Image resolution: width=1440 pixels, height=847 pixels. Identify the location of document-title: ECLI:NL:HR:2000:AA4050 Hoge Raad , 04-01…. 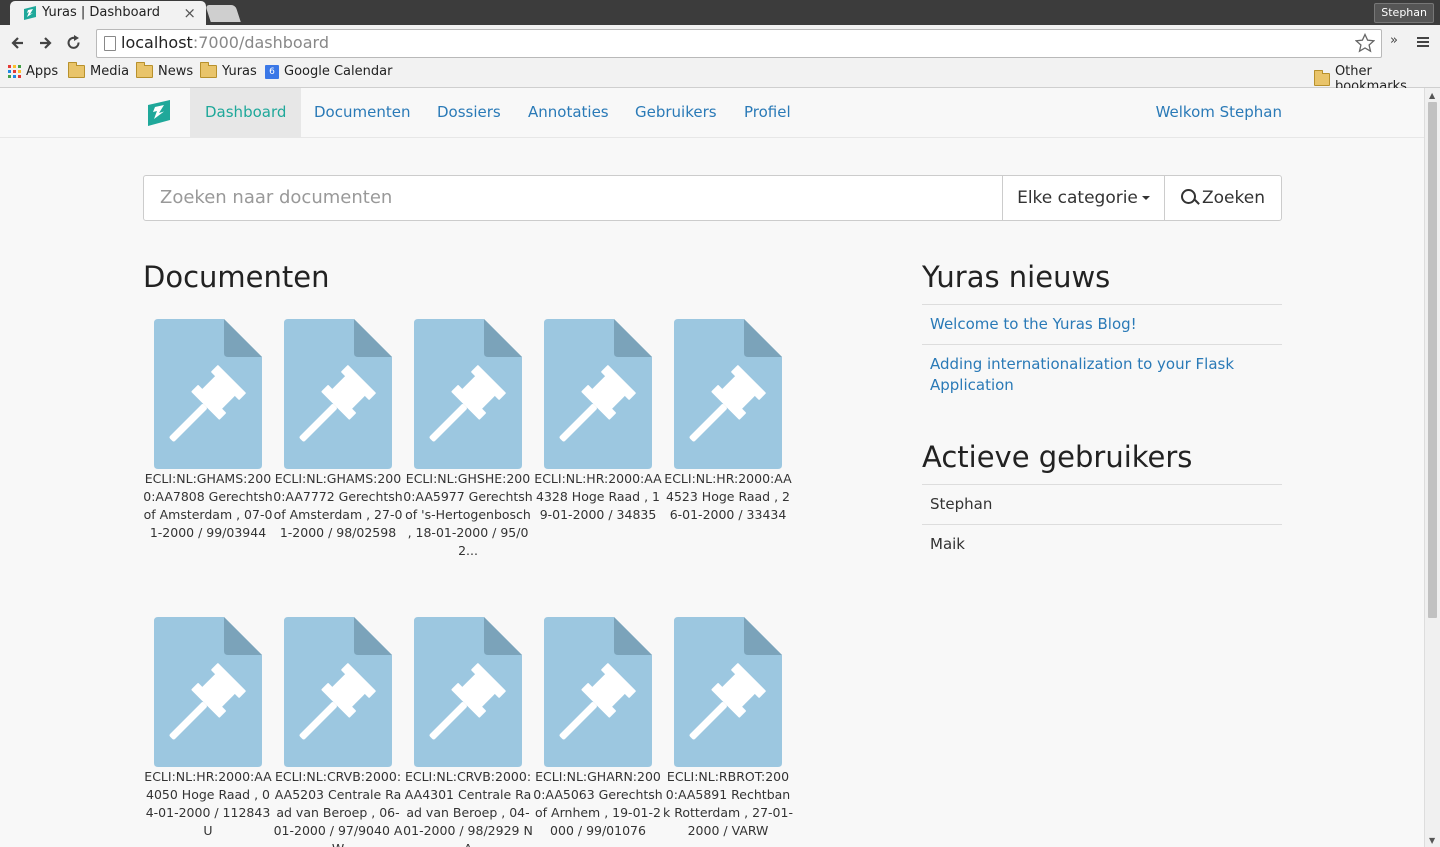
(208, 803).